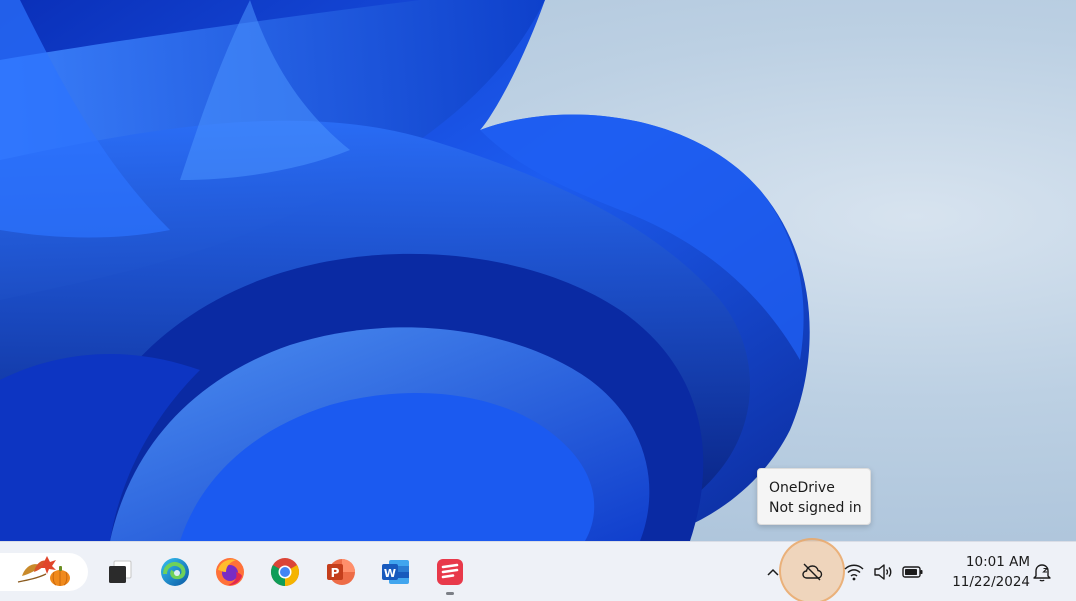  I want to click on volume-button, so click(883, 572).